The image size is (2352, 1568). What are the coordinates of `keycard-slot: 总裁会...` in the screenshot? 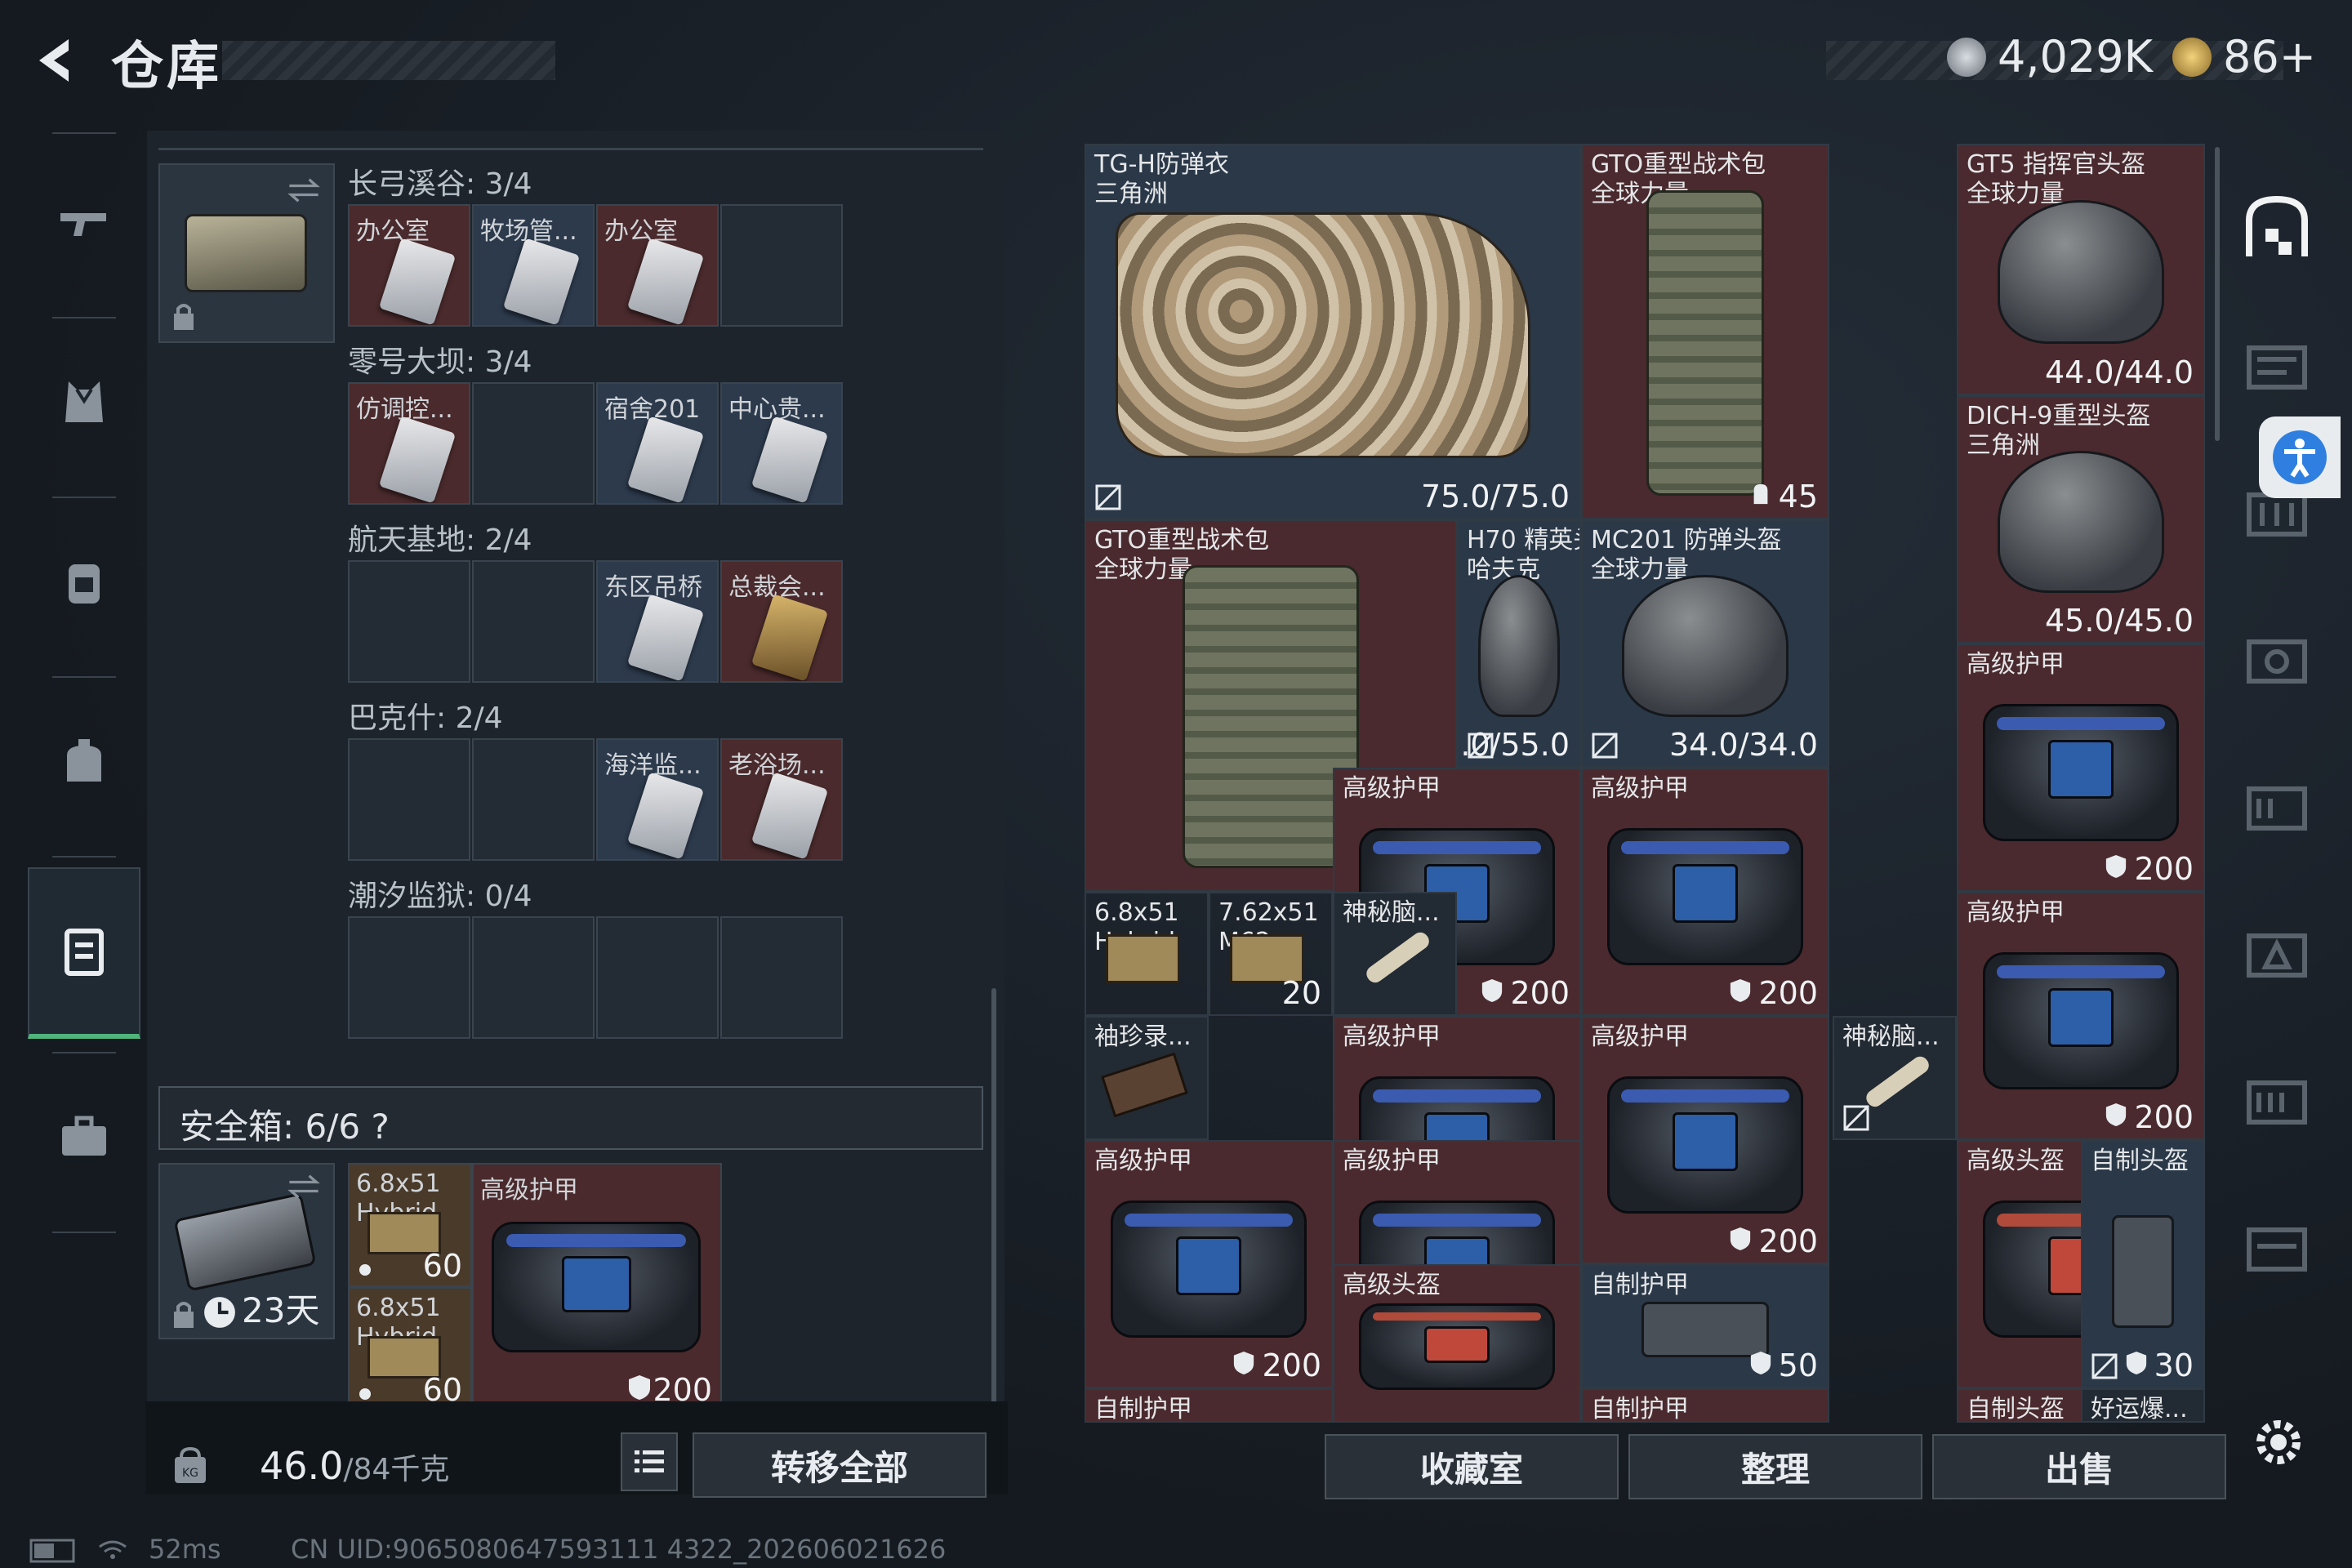 It's located at (781, 621).